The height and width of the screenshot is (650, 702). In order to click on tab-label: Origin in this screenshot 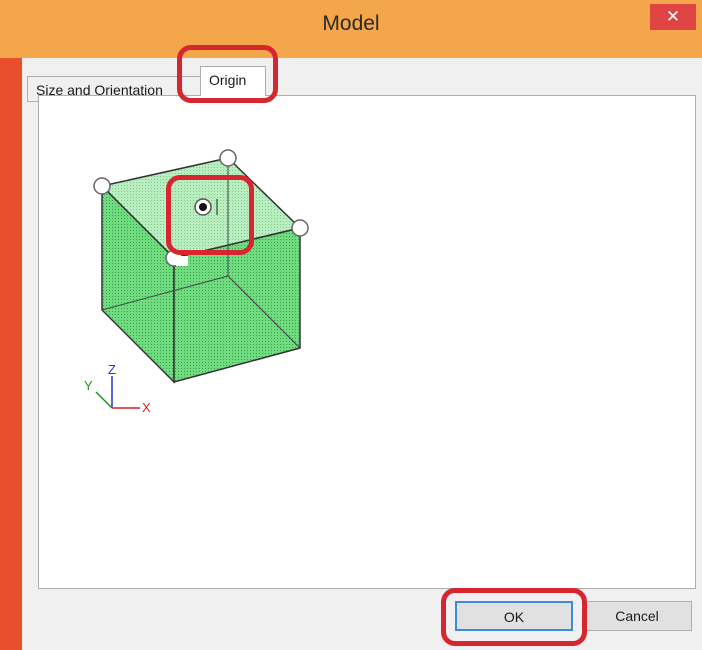, I will do `click(228, 80)`.